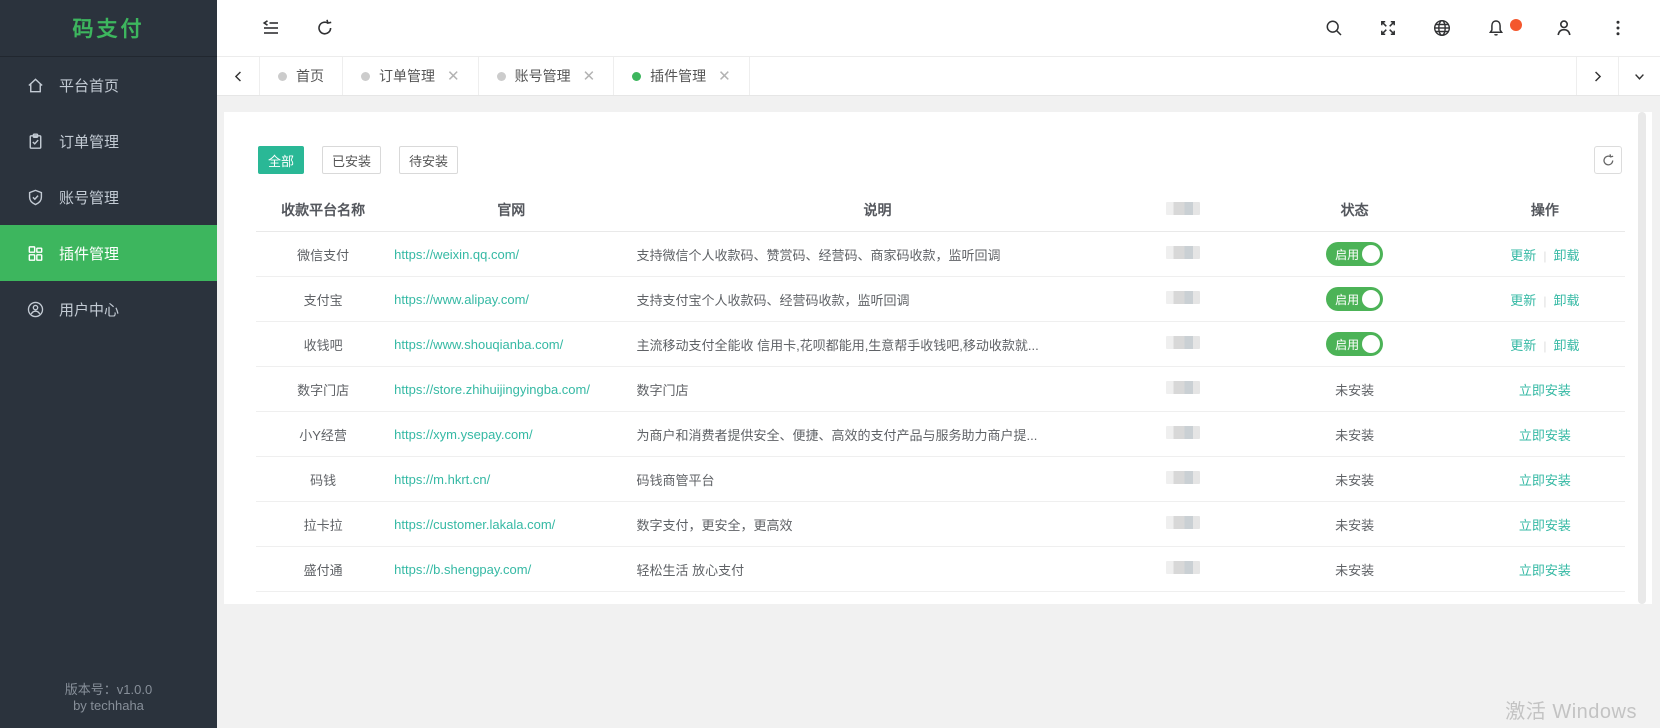  Describe the element at coordinates (407, 76) in the screenshot. I see `tab-label: 订单管理` at that location.